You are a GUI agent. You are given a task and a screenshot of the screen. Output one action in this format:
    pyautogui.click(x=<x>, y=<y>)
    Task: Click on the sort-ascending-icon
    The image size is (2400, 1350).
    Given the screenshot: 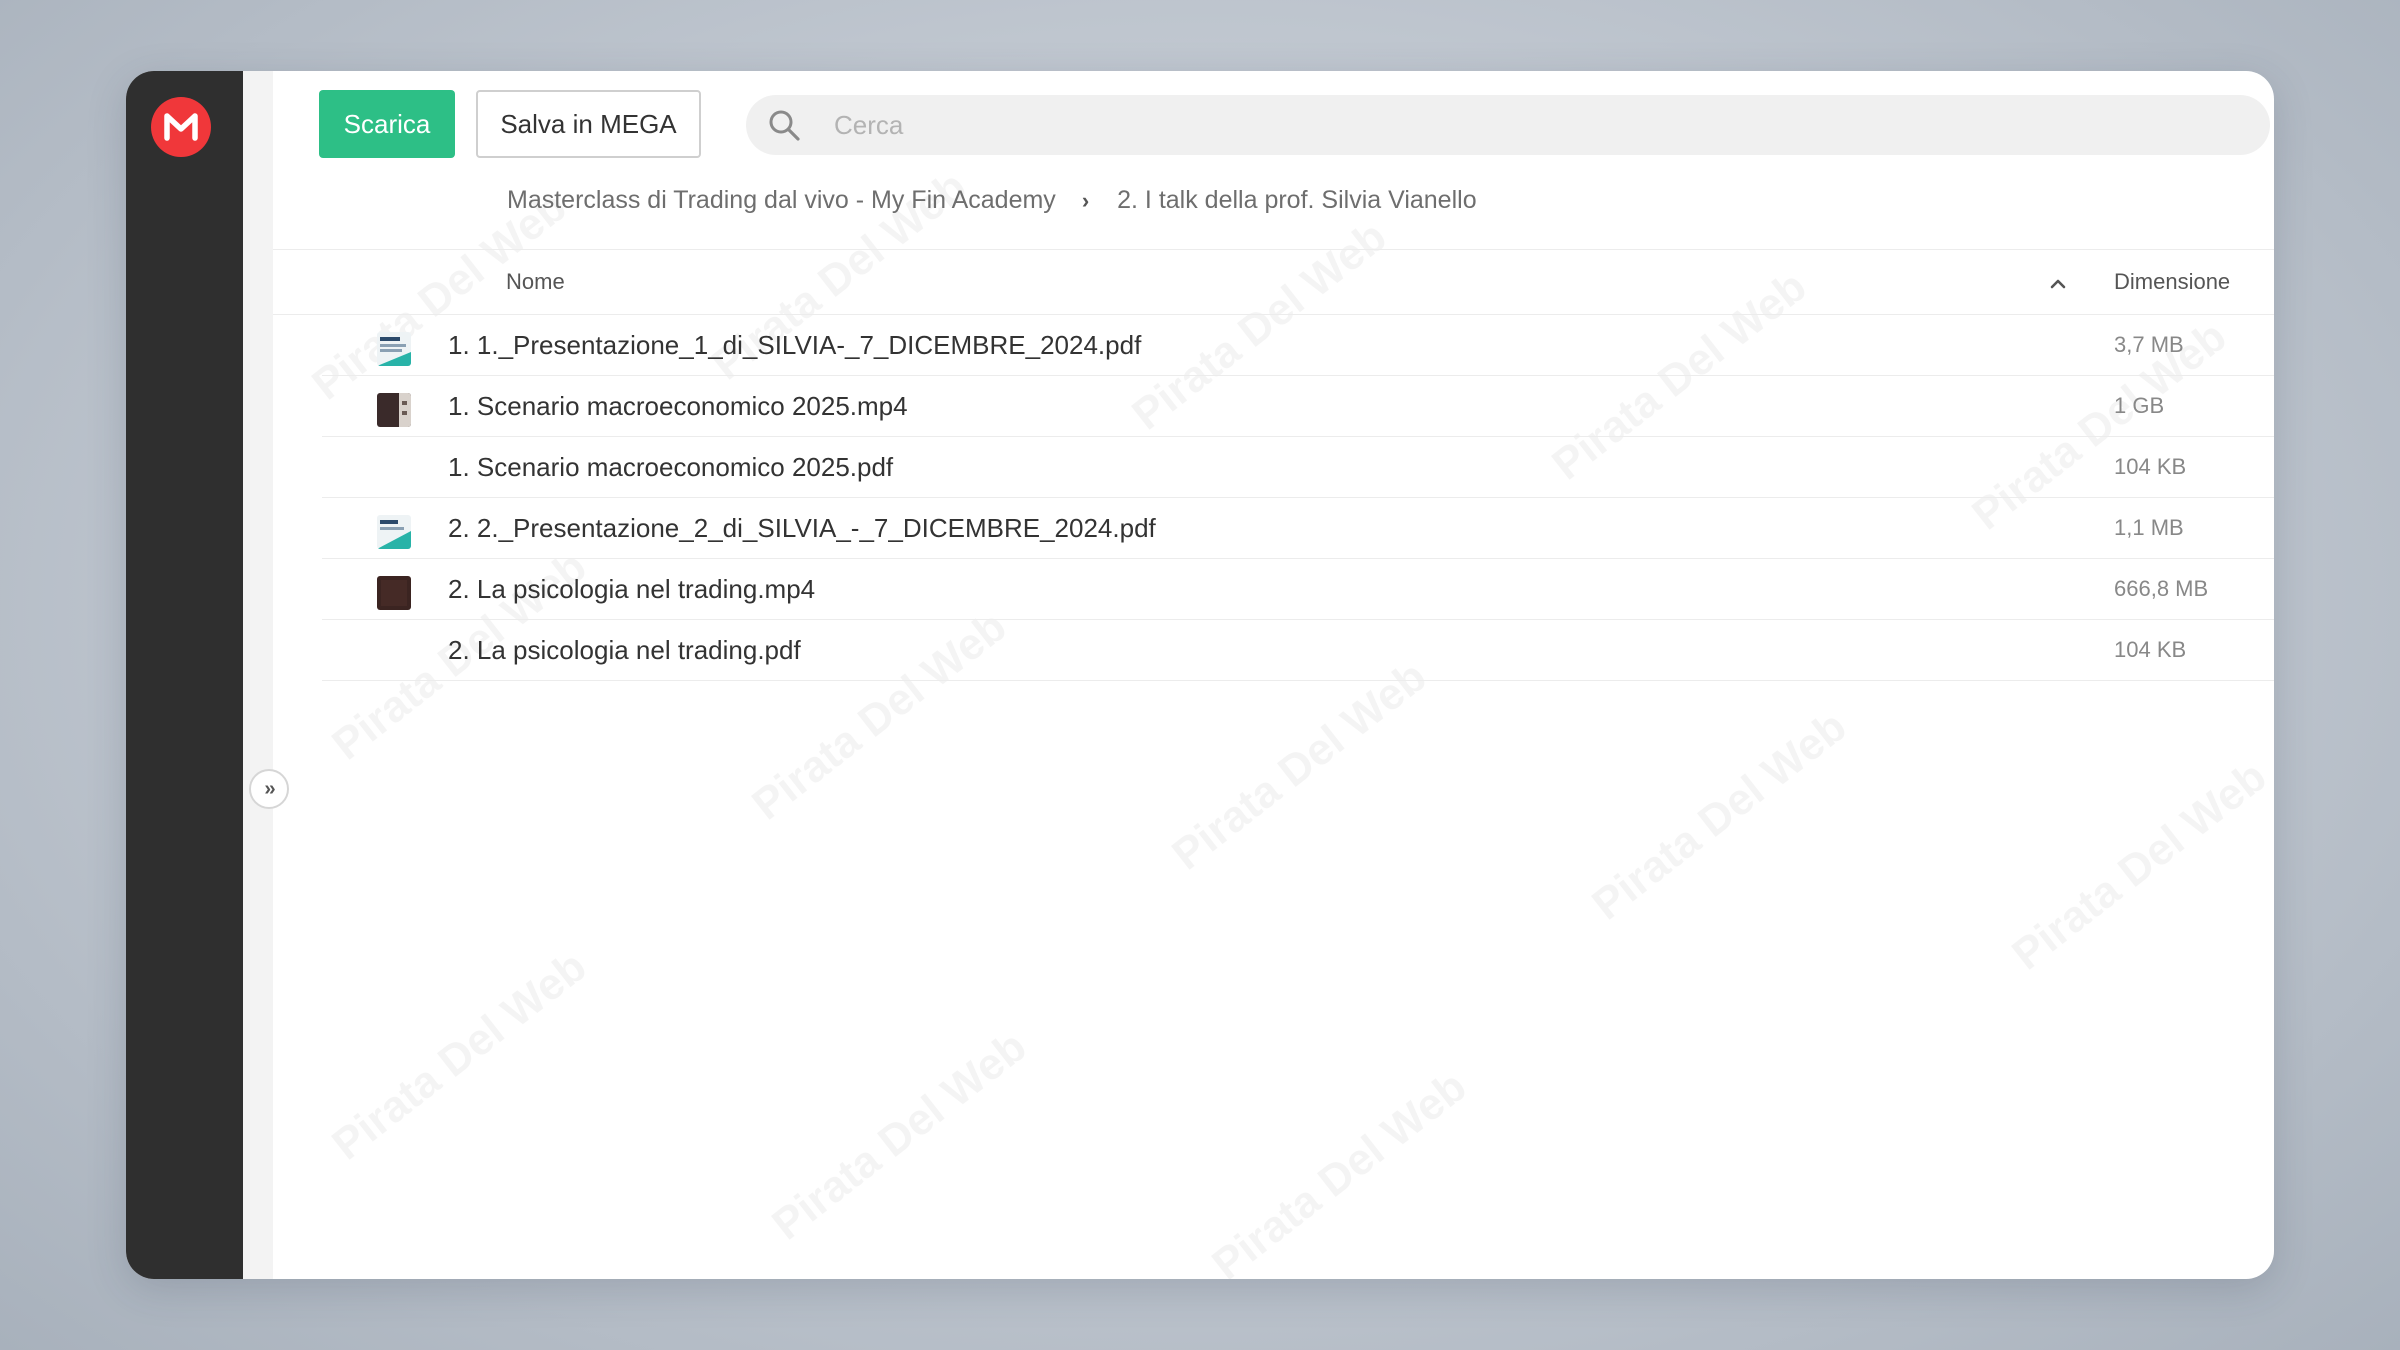 What is the action you would take?
    pyautogui.click(x=2064, y=282)
    